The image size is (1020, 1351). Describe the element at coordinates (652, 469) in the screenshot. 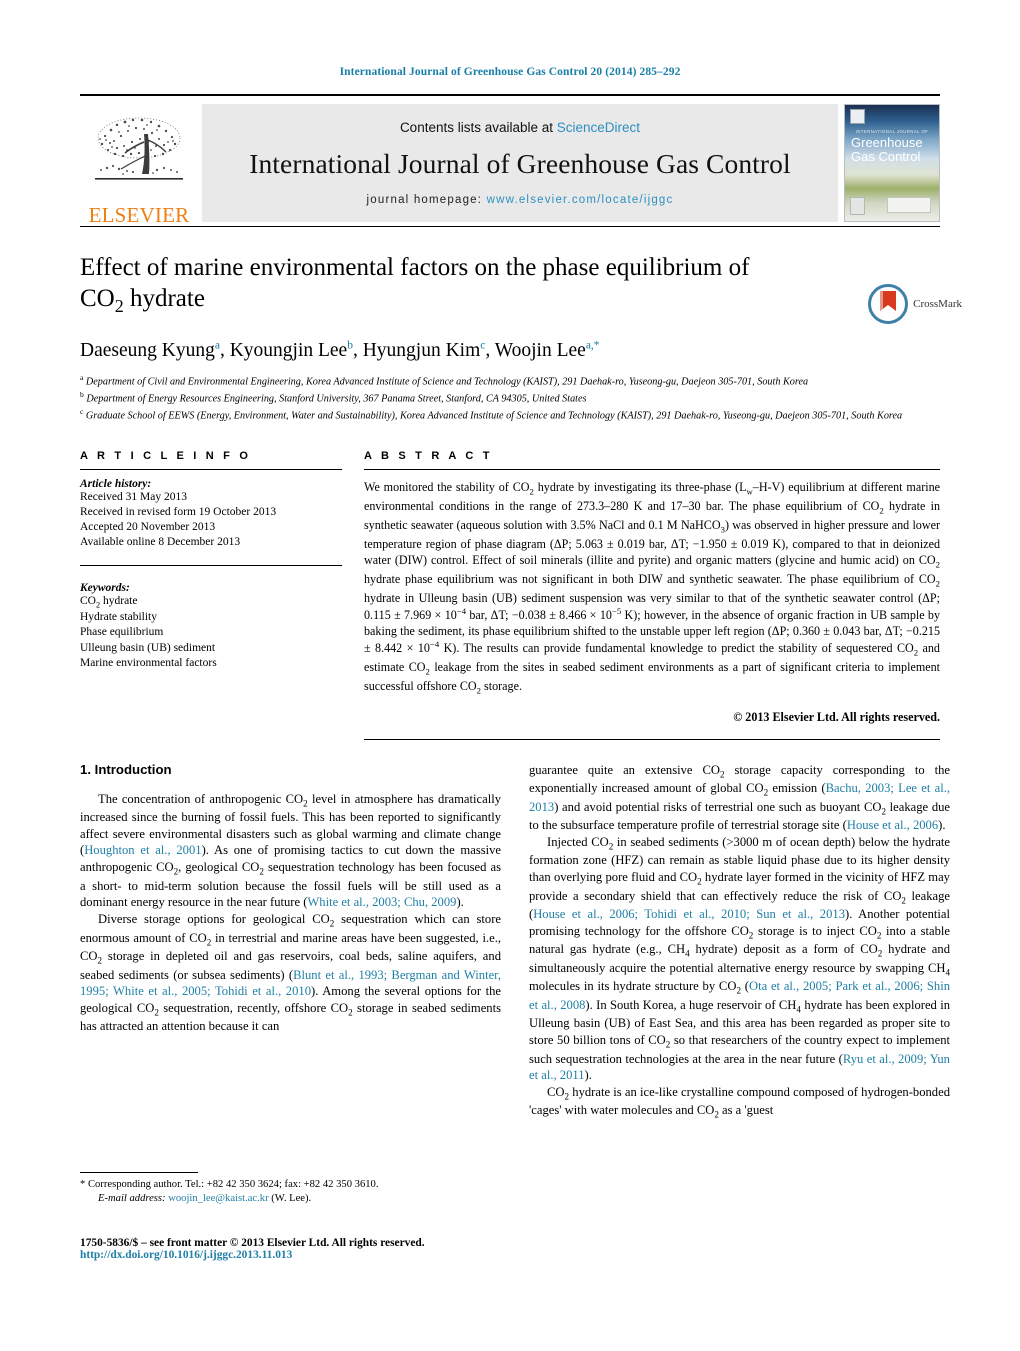

I see `abstract-rule` at that location.